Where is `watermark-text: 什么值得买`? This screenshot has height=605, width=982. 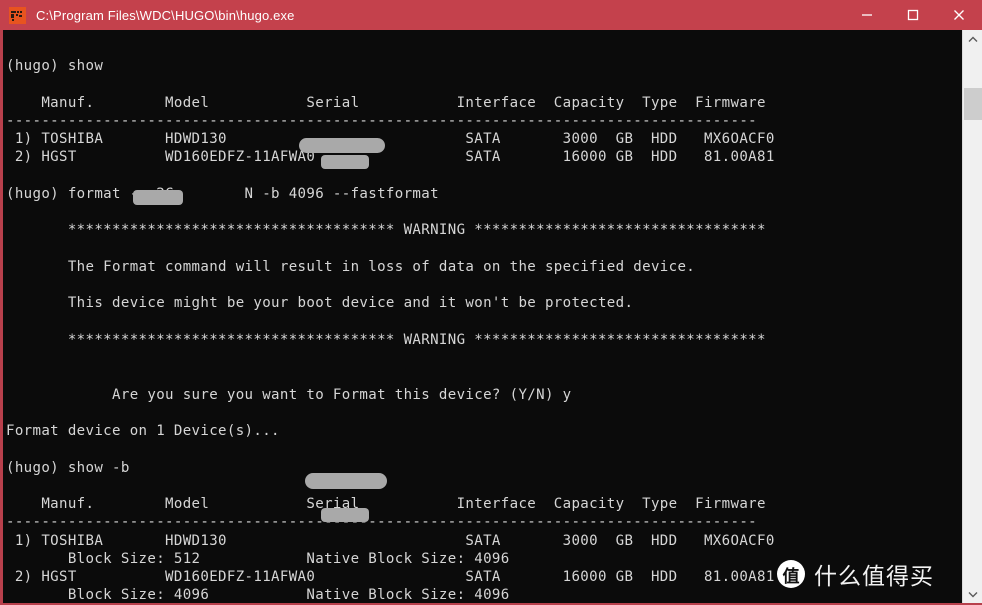 watermark-text: 什么值得买 is located at coordinates (874, 577).